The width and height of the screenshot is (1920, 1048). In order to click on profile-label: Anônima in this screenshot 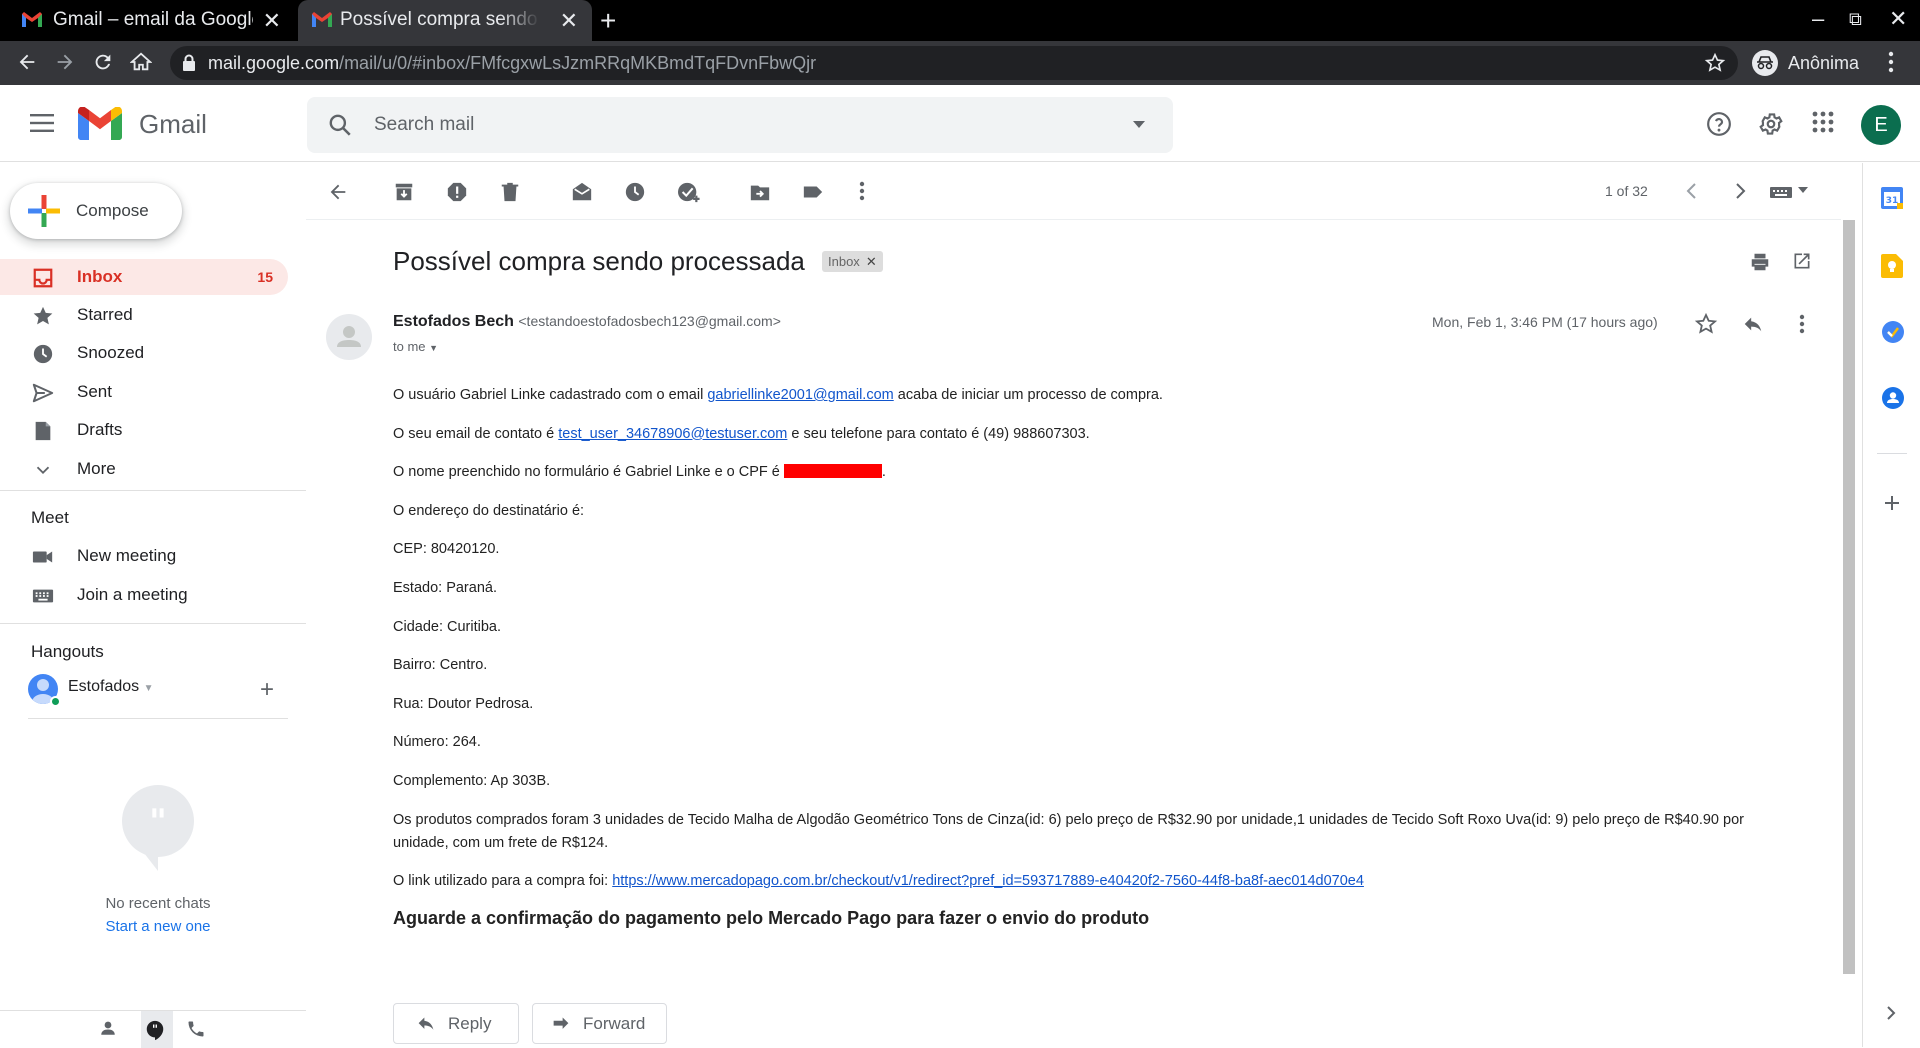, I will do `click(1824, 62)`.